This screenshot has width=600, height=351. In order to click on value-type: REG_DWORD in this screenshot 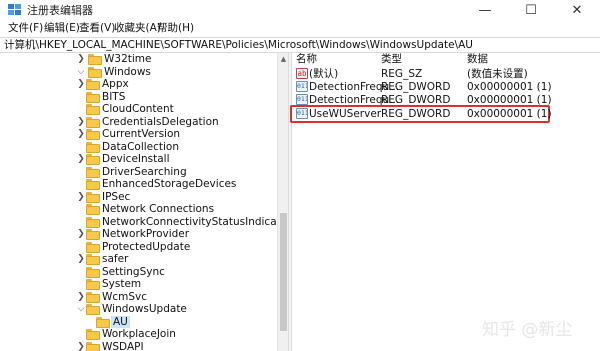, I will do `click(416, 87)`.